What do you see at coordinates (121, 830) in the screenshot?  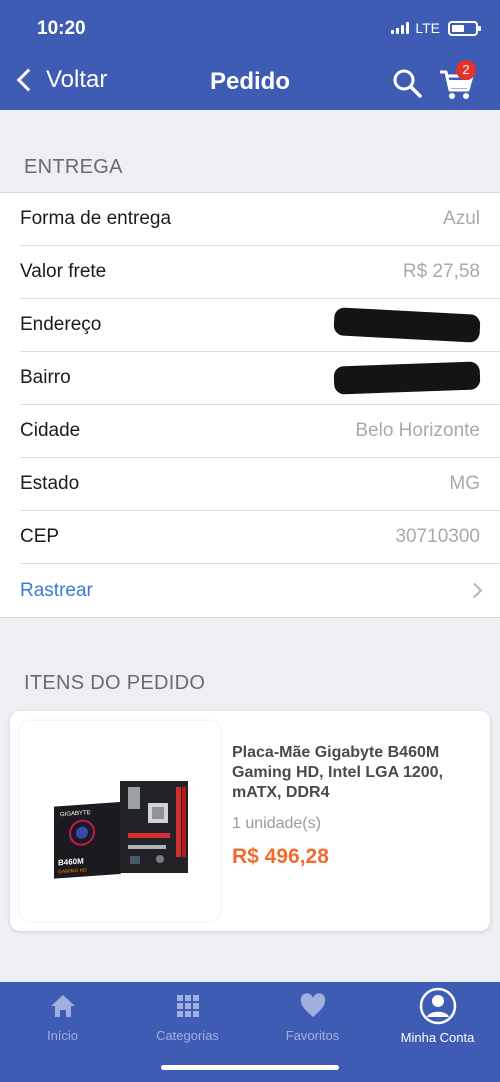 I see `motherboard-image: GIGABYTE B460M GAMING HD` at bounding box center [121, 830].